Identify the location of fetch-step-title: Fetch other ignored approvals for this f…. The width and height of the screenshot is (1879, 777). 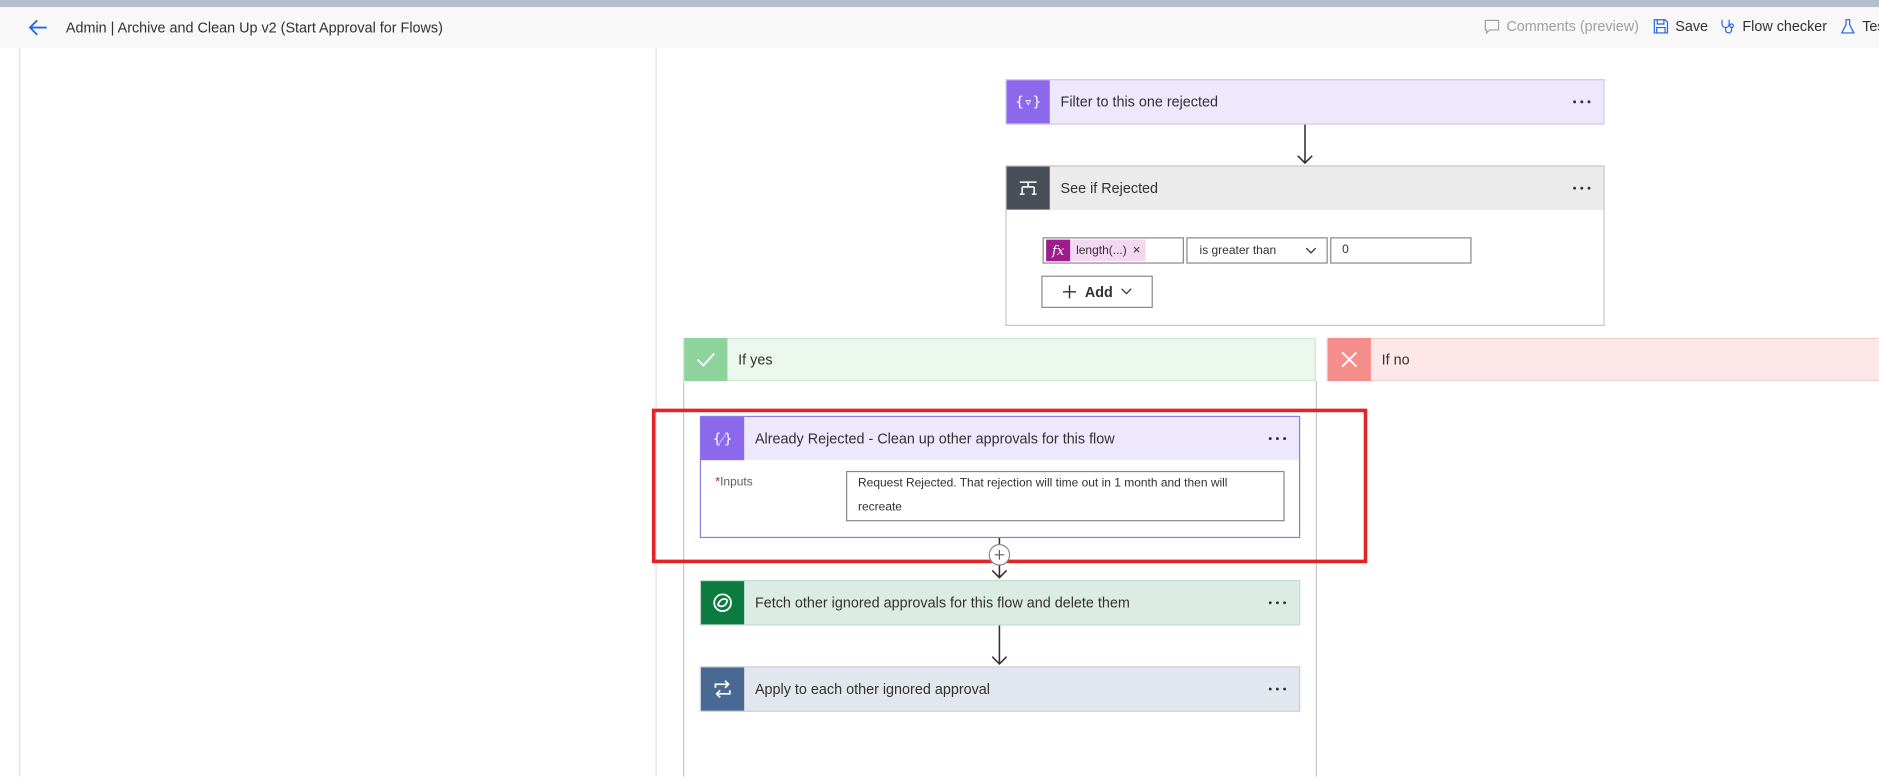
(942, 603).